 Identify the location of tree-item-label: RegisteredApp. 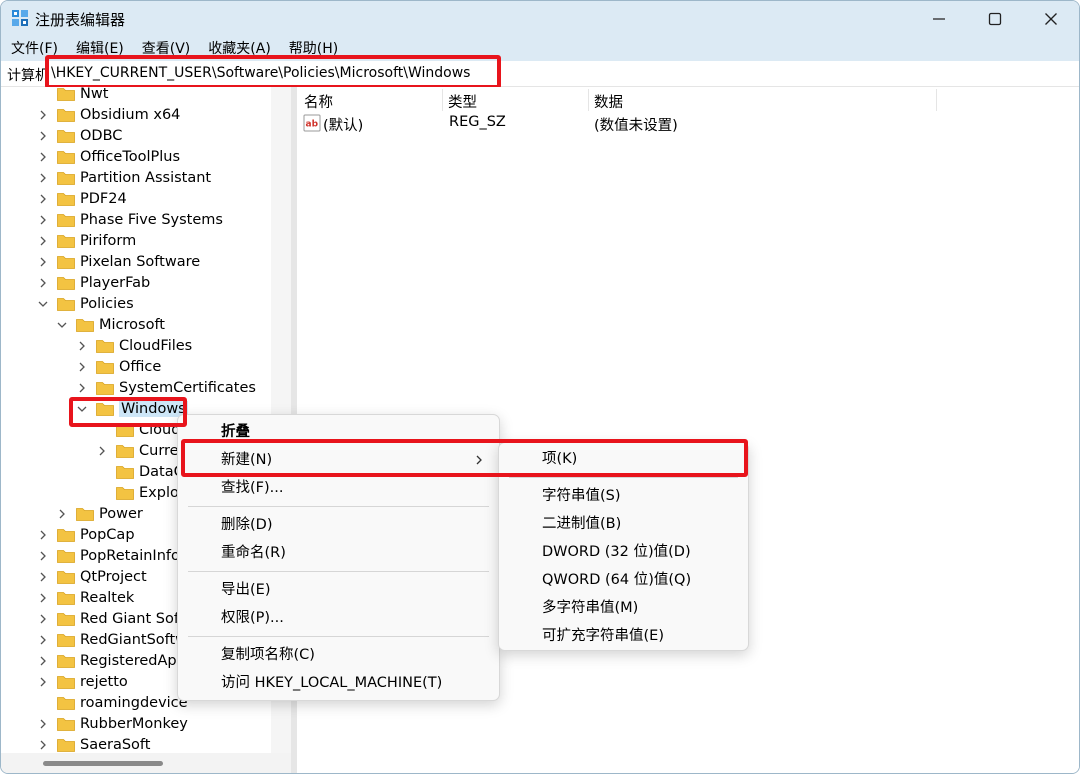
(133, 660).